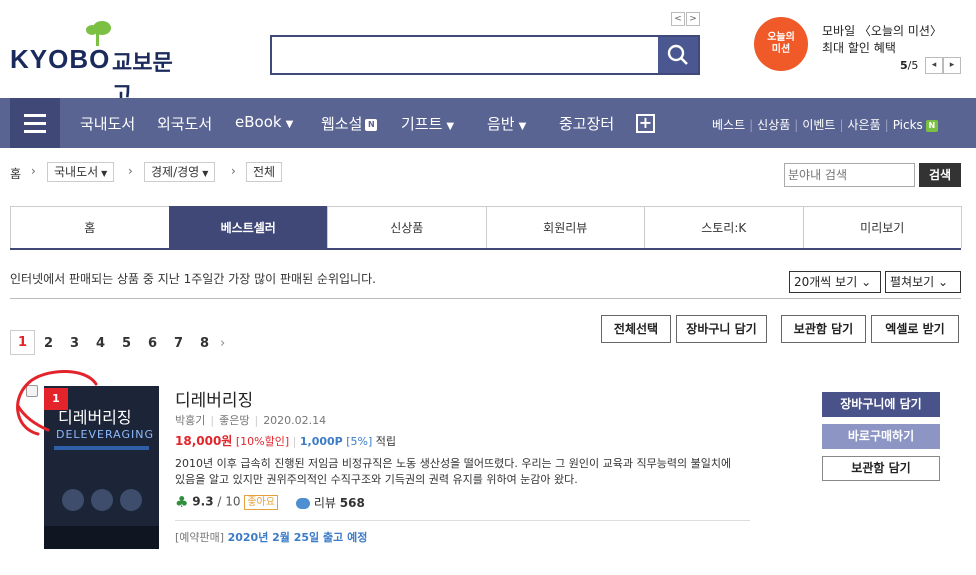  What do you see at coordinates (849, 175) in the screenshot?
I see `category-search-input` at bounding box center [849, 175].